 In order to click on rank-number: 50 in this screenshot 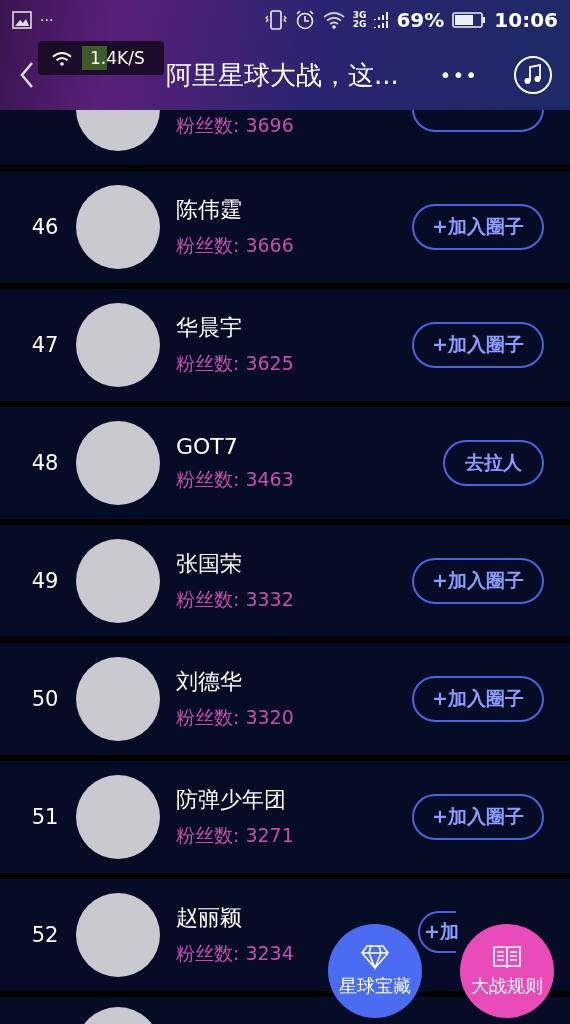, I will do `click(45, 699)`.